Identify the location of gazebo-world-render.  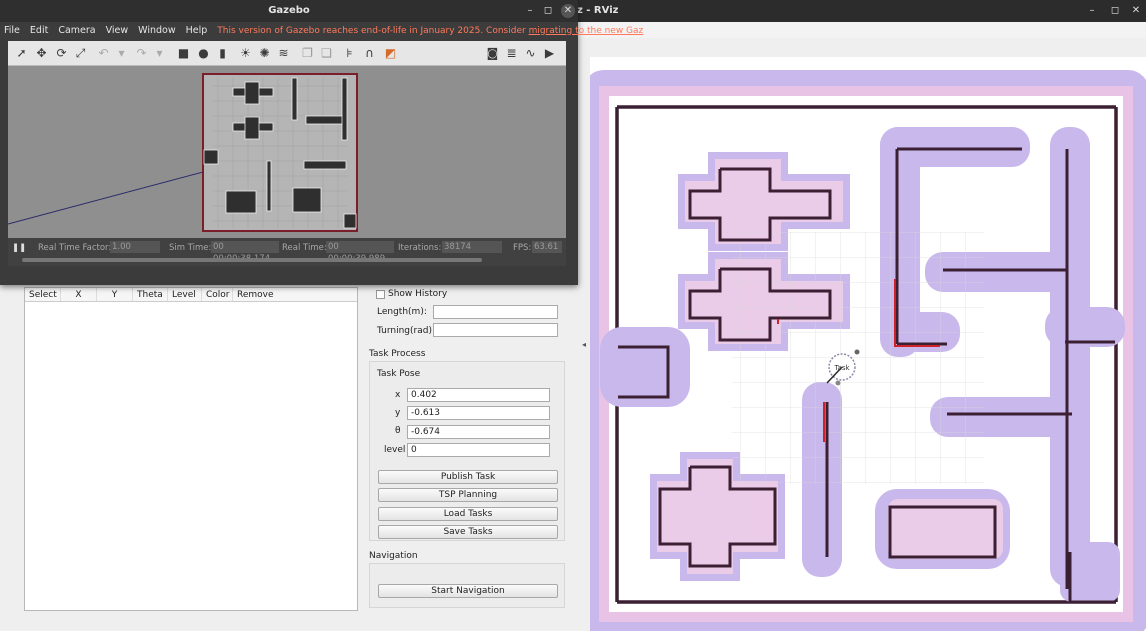
(287, 152).